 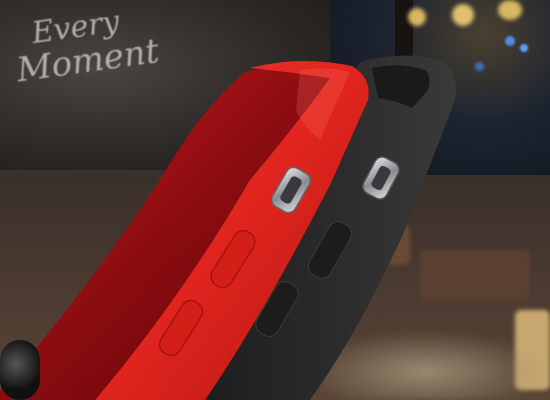 I want to click on phone-charm, so click(x=20, y=370).